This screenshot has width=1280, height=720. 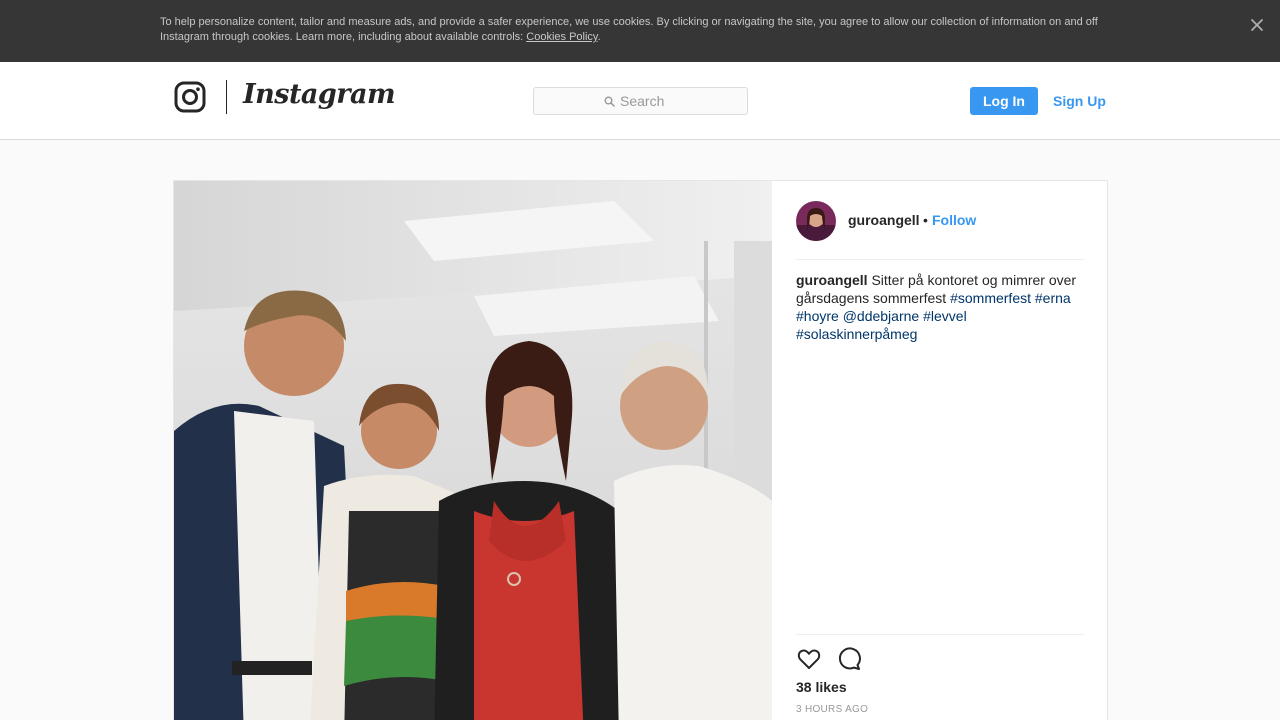 I want to click on hashtag-link: #solaskinnerpåmeg, so click(x=856, y=334).